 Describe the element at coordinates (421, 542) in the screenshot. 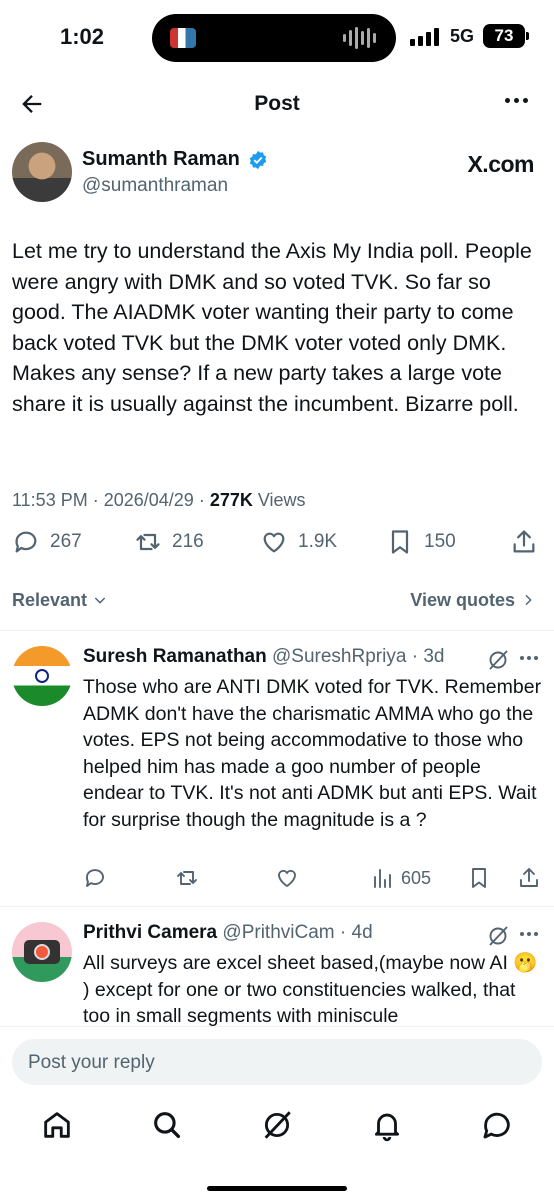

I see `bookmark-button: 150` at that location.